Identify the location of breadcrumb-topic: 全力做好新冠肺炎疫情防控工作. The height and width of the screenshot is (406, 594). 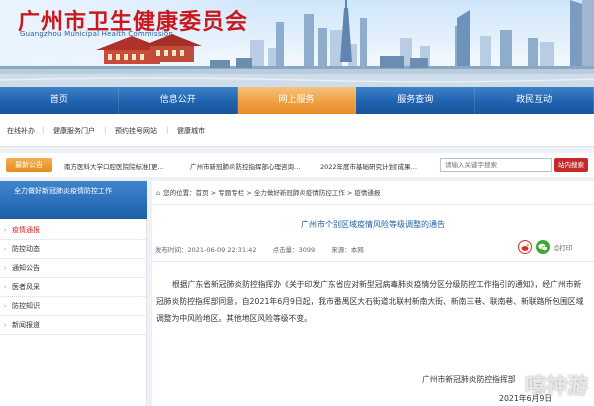
(299, 193).